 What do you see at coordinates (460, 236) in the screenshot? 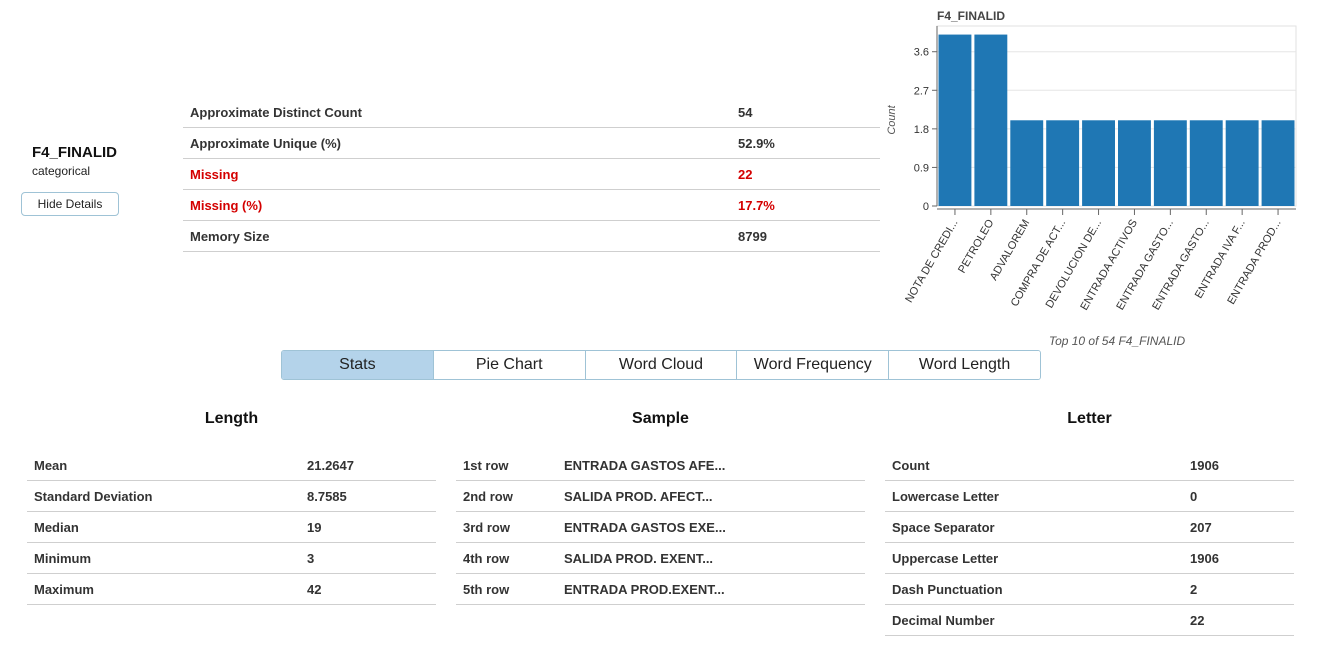
I see `overview-label: Memory Size` at bounding box center [460, 236].